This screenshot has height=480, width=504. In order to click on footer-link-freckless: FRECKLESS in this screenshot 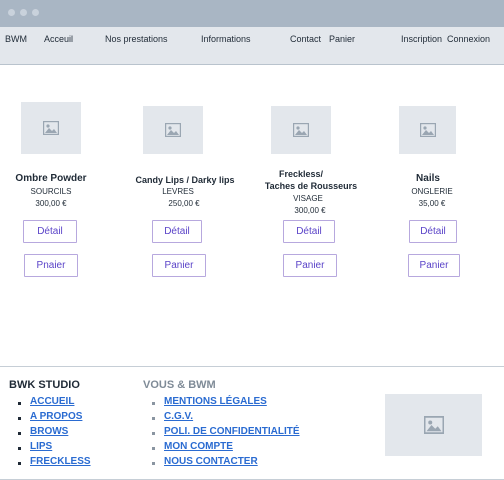, I will do `click(60, 461)`.